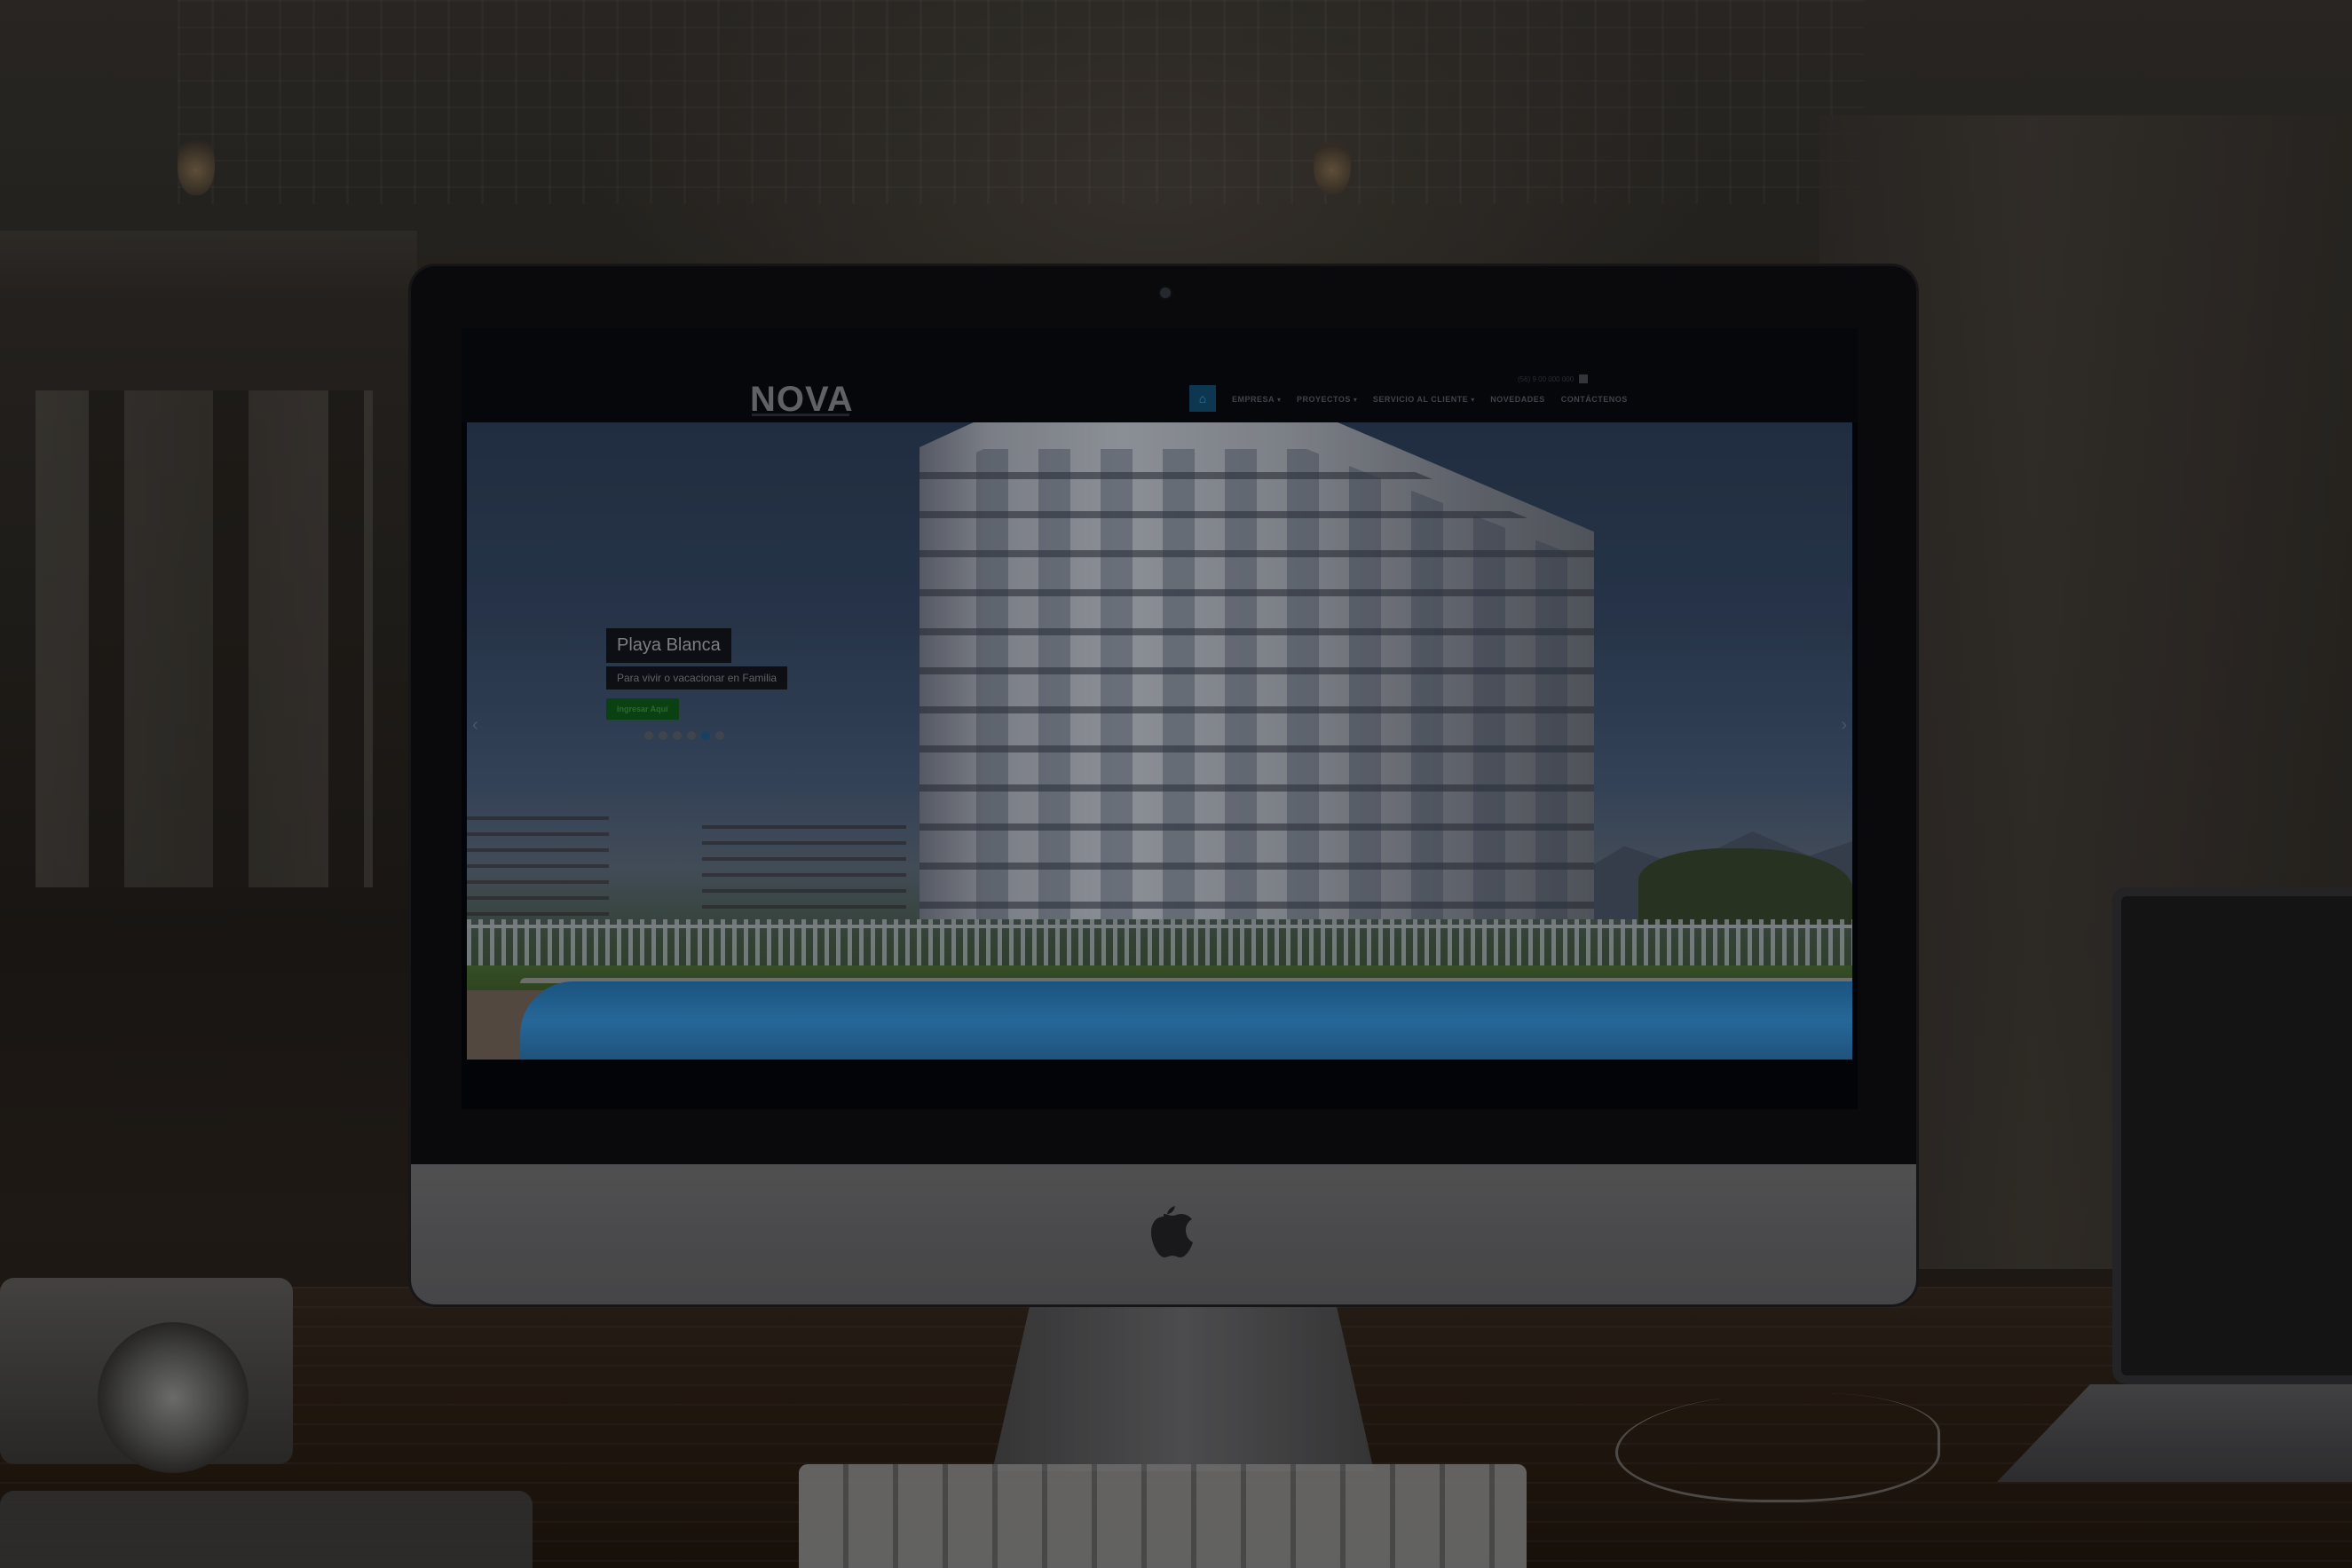 This screenshot has height=1568, width=2352. Describe the element at coordinates (2232, 1136) in the screenshot. I see `laptop-screen` at that location.